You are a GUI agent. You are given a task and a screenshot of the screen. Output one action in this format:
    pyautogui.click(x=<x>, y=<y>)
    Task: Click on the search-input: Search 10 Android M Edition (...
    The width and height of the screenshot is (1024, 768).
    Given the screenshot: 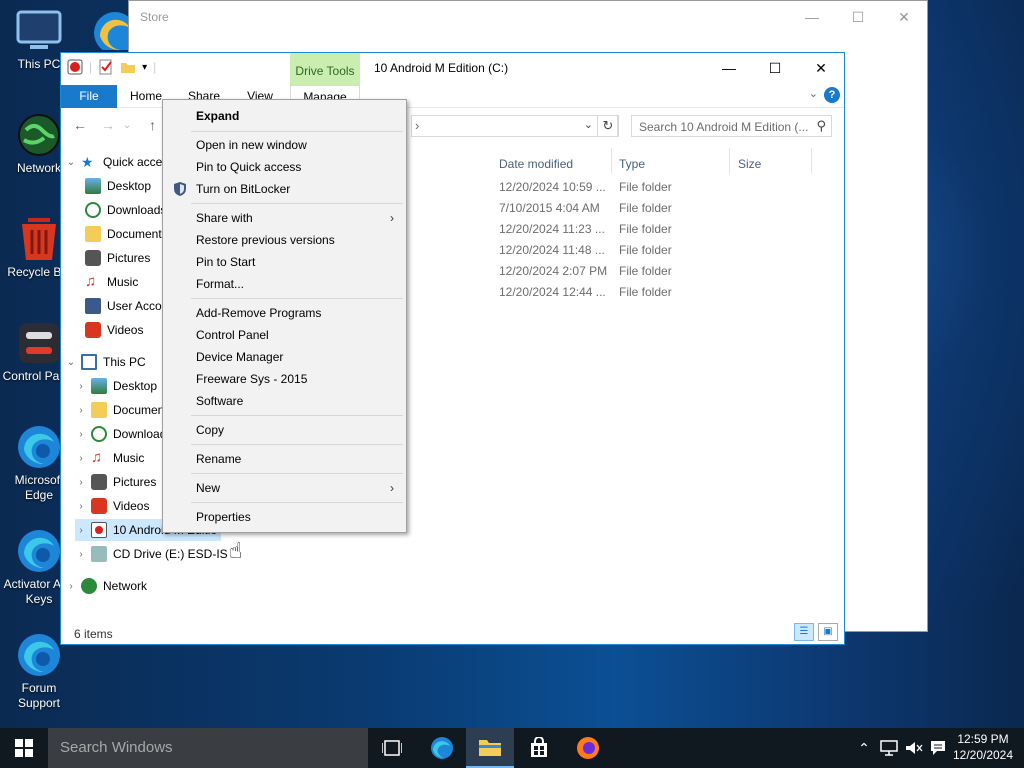 What is the action you would take?
    pyautogui.click(x=723, y=127)
    